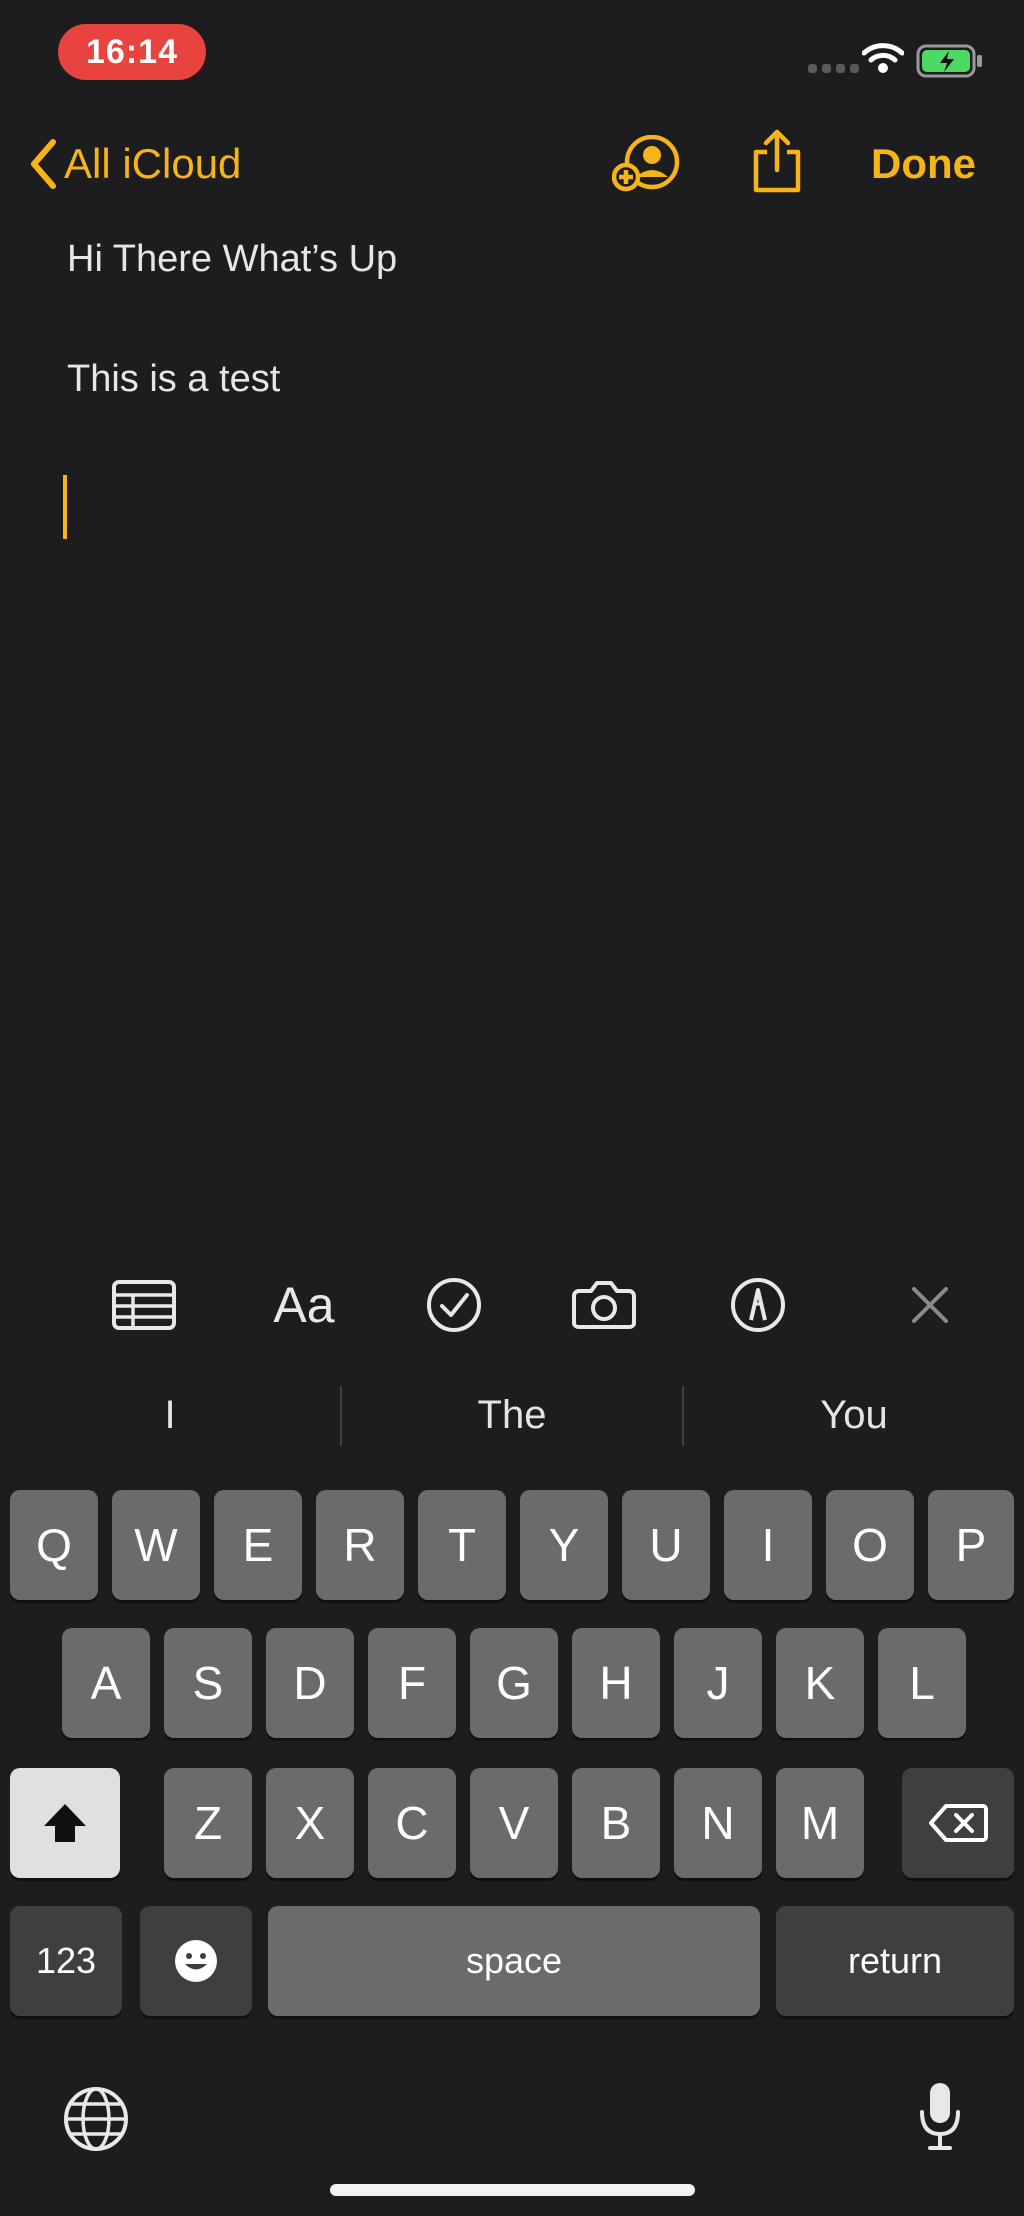  Describe the element at coordinates (66, 1961) in the screenshot. I see `numbers-key: 123` at that location.